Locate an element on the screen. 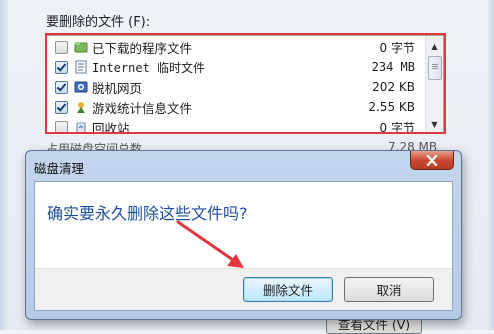 This screenshot has height=334, width=494. files-to-delete-label: 要删除的文件 (F): is located at coordinates (98, 22).